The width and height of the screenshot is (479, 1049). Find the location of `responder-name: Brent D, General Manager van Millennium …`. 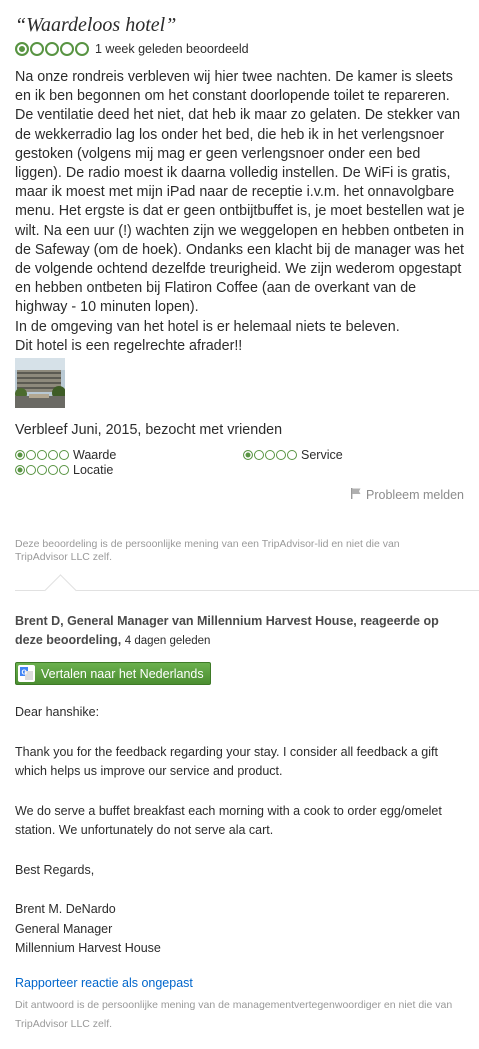

responder-name: Brent D, General Manager van Millennium … is located at coordinates (227, 630).